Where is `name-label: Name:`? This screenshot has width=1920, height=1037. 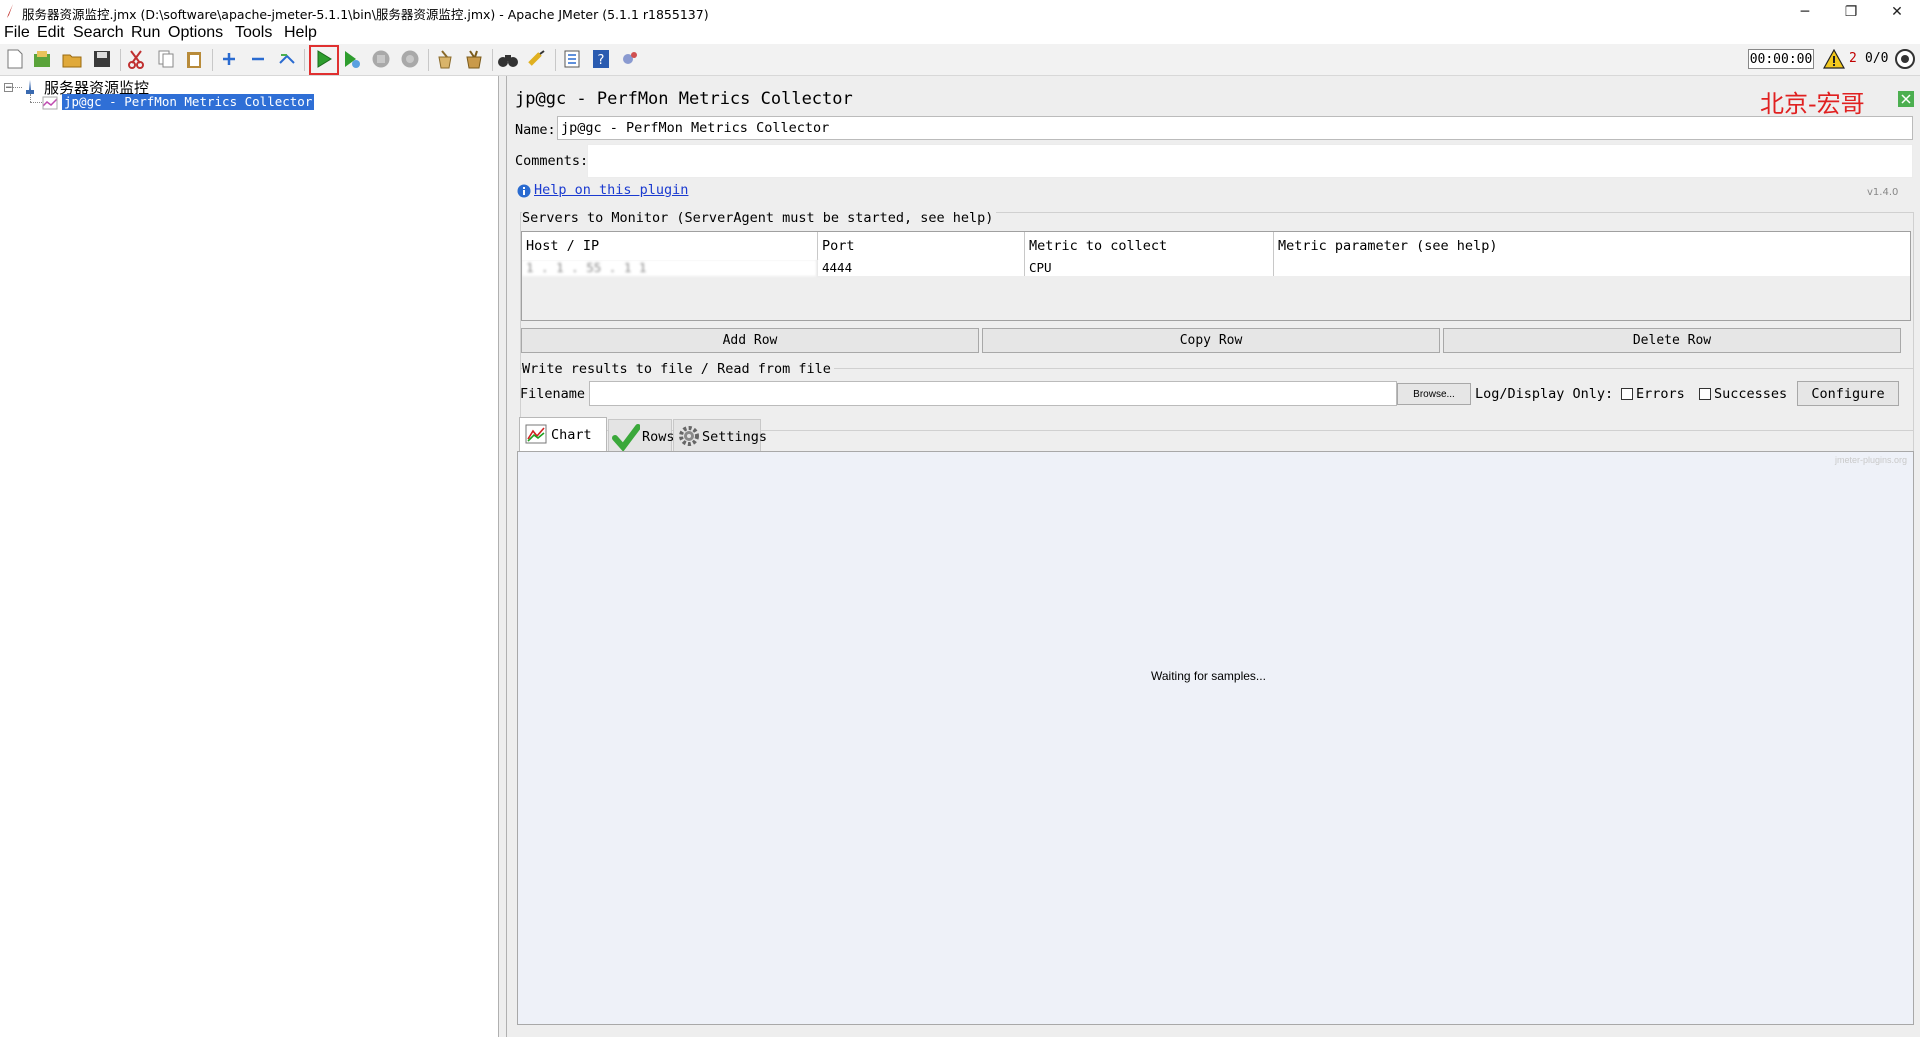
name-label: Name: is located at coordinates (535, 130).